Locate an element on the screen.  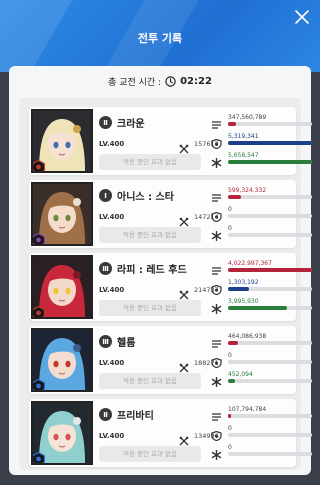
battle-time-value: 02:22 is located at coordinates (196, 81).